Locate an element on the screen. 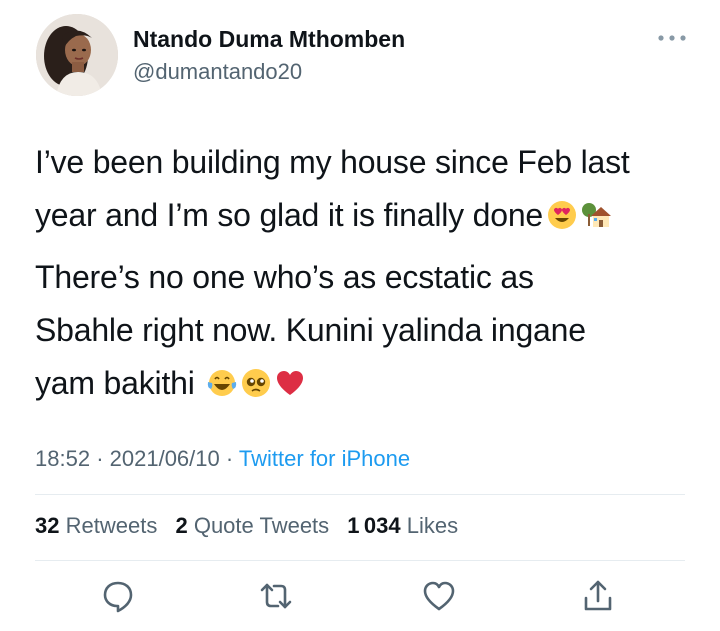  profile-photo-icon is located at coordinates (77, 55).